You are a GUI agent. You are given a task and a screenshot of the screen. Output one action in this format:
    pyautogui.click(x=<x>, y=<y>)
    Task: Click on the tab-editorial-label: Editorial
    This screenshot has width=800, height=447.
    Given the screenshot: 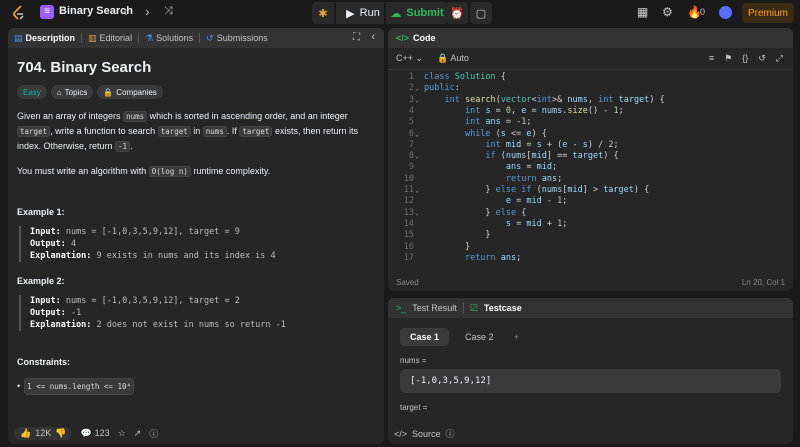 What is the action you would take?
    pyautogui.click(x=116, y=38)
    